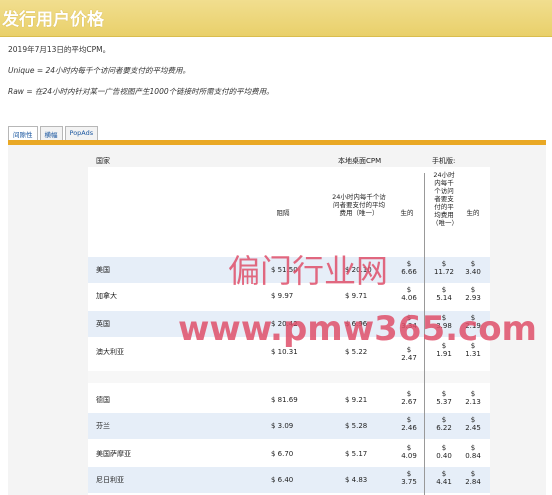 The image size is (552, 495). Describe the element at coordinates (444, 398) in the screenshot. I see `cell-mobile-unique: $ 5.37` at that location.